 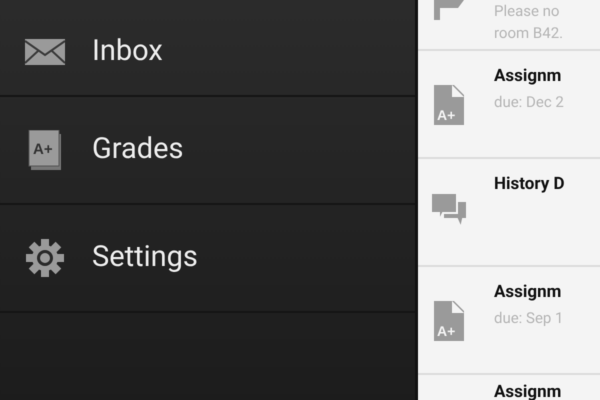 I want to click on item-detail: due: Sep 1, so click(x=529, y=318).